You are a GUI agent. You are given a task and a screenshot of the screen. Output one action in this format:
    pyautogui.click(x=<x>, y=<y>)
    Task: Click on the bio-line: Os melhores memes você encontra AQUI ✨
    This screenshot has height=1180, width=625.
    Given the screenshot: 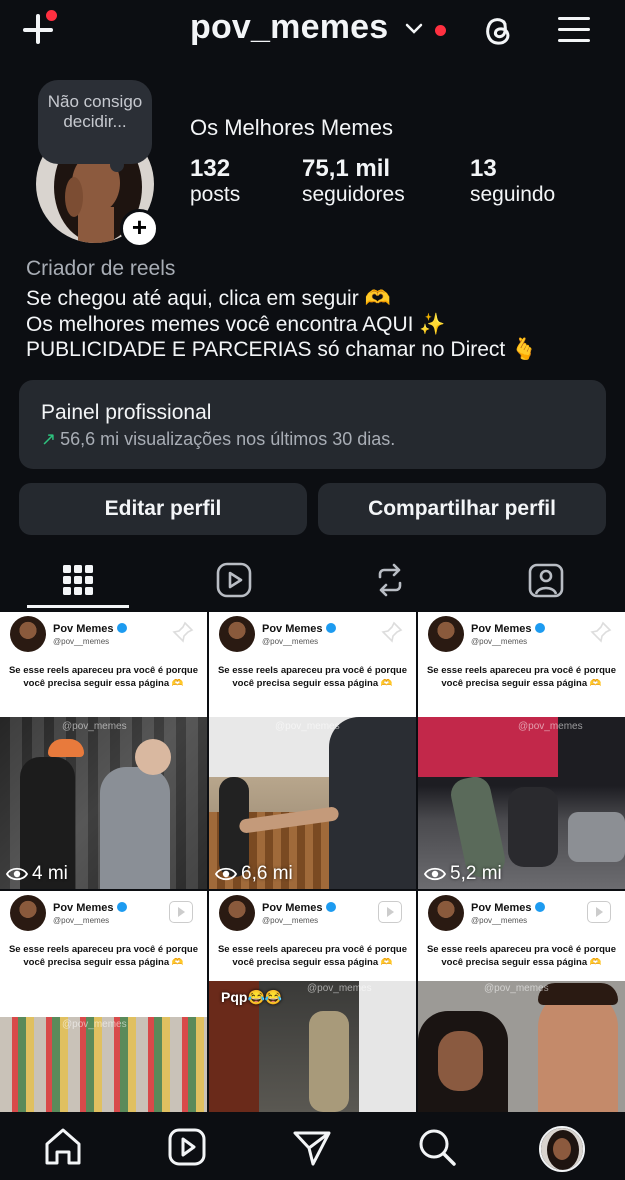 What is the action you would take?
    pyautogui.click(x=236, y=324)
    